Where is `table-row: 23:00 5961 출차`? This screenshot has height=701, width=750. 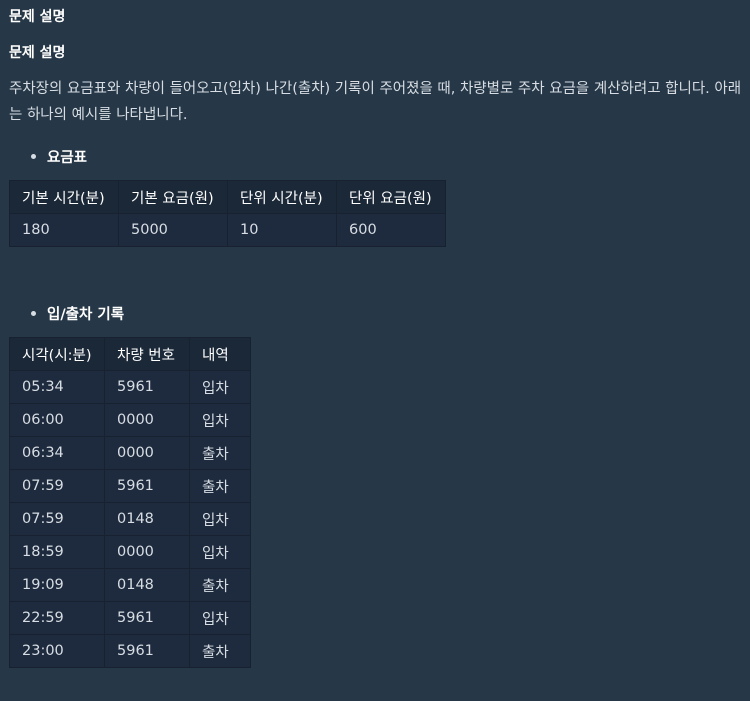 table-row: 23:00 5961 출차 is located at coordinates (130, 651).